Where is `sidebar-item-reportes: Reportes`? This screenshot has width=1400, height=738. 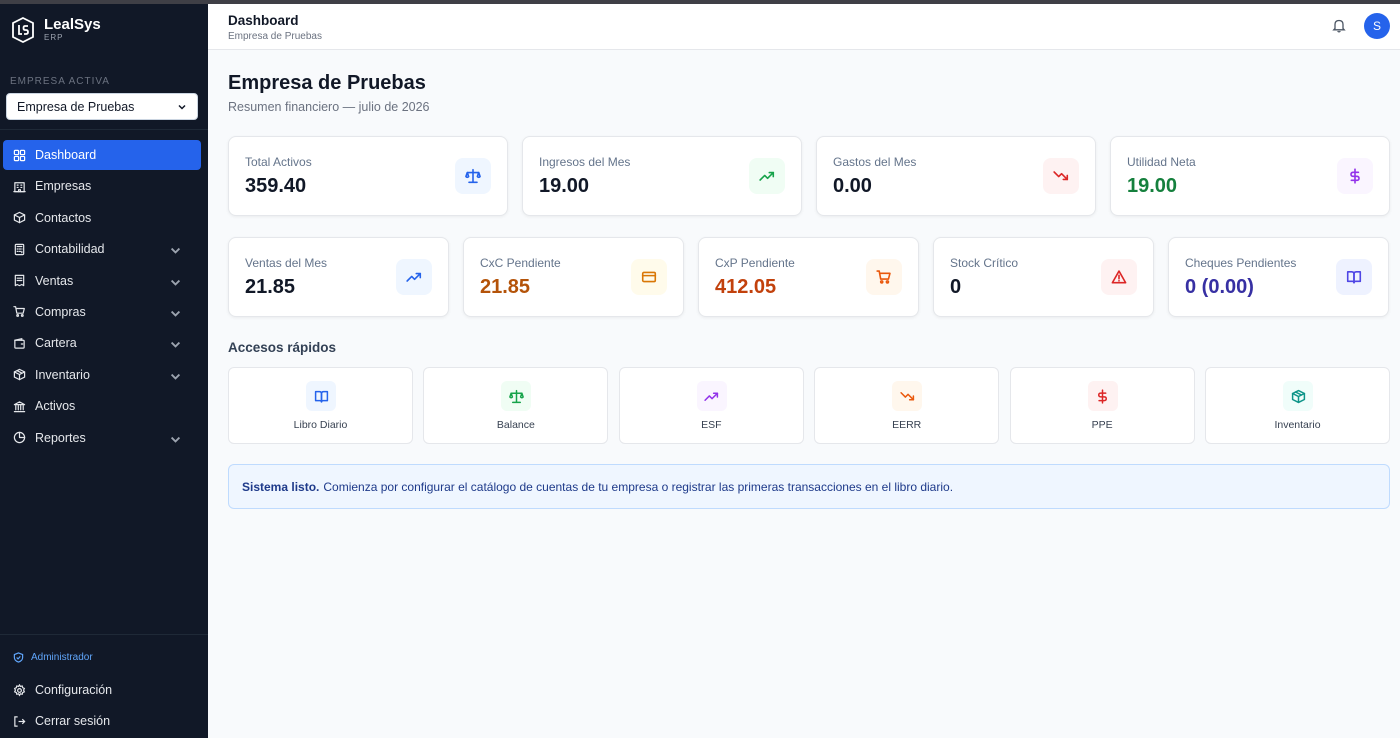 sidebar-item-reportes: Reportes is located at coordinates (102, 438).